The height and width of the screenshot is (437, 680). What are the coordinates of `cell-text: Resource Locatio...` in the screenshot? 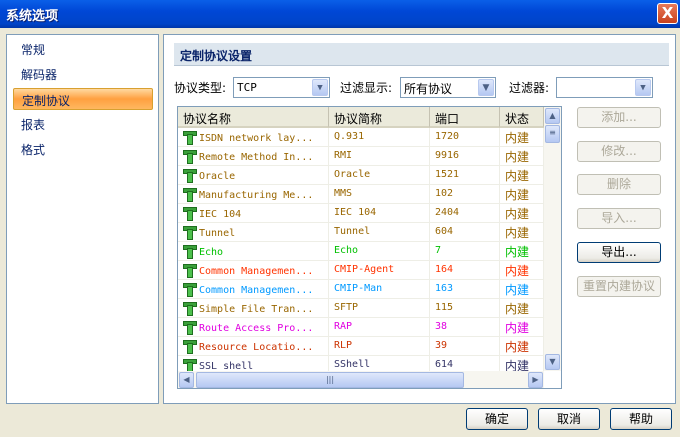 It's located at (256, 347).